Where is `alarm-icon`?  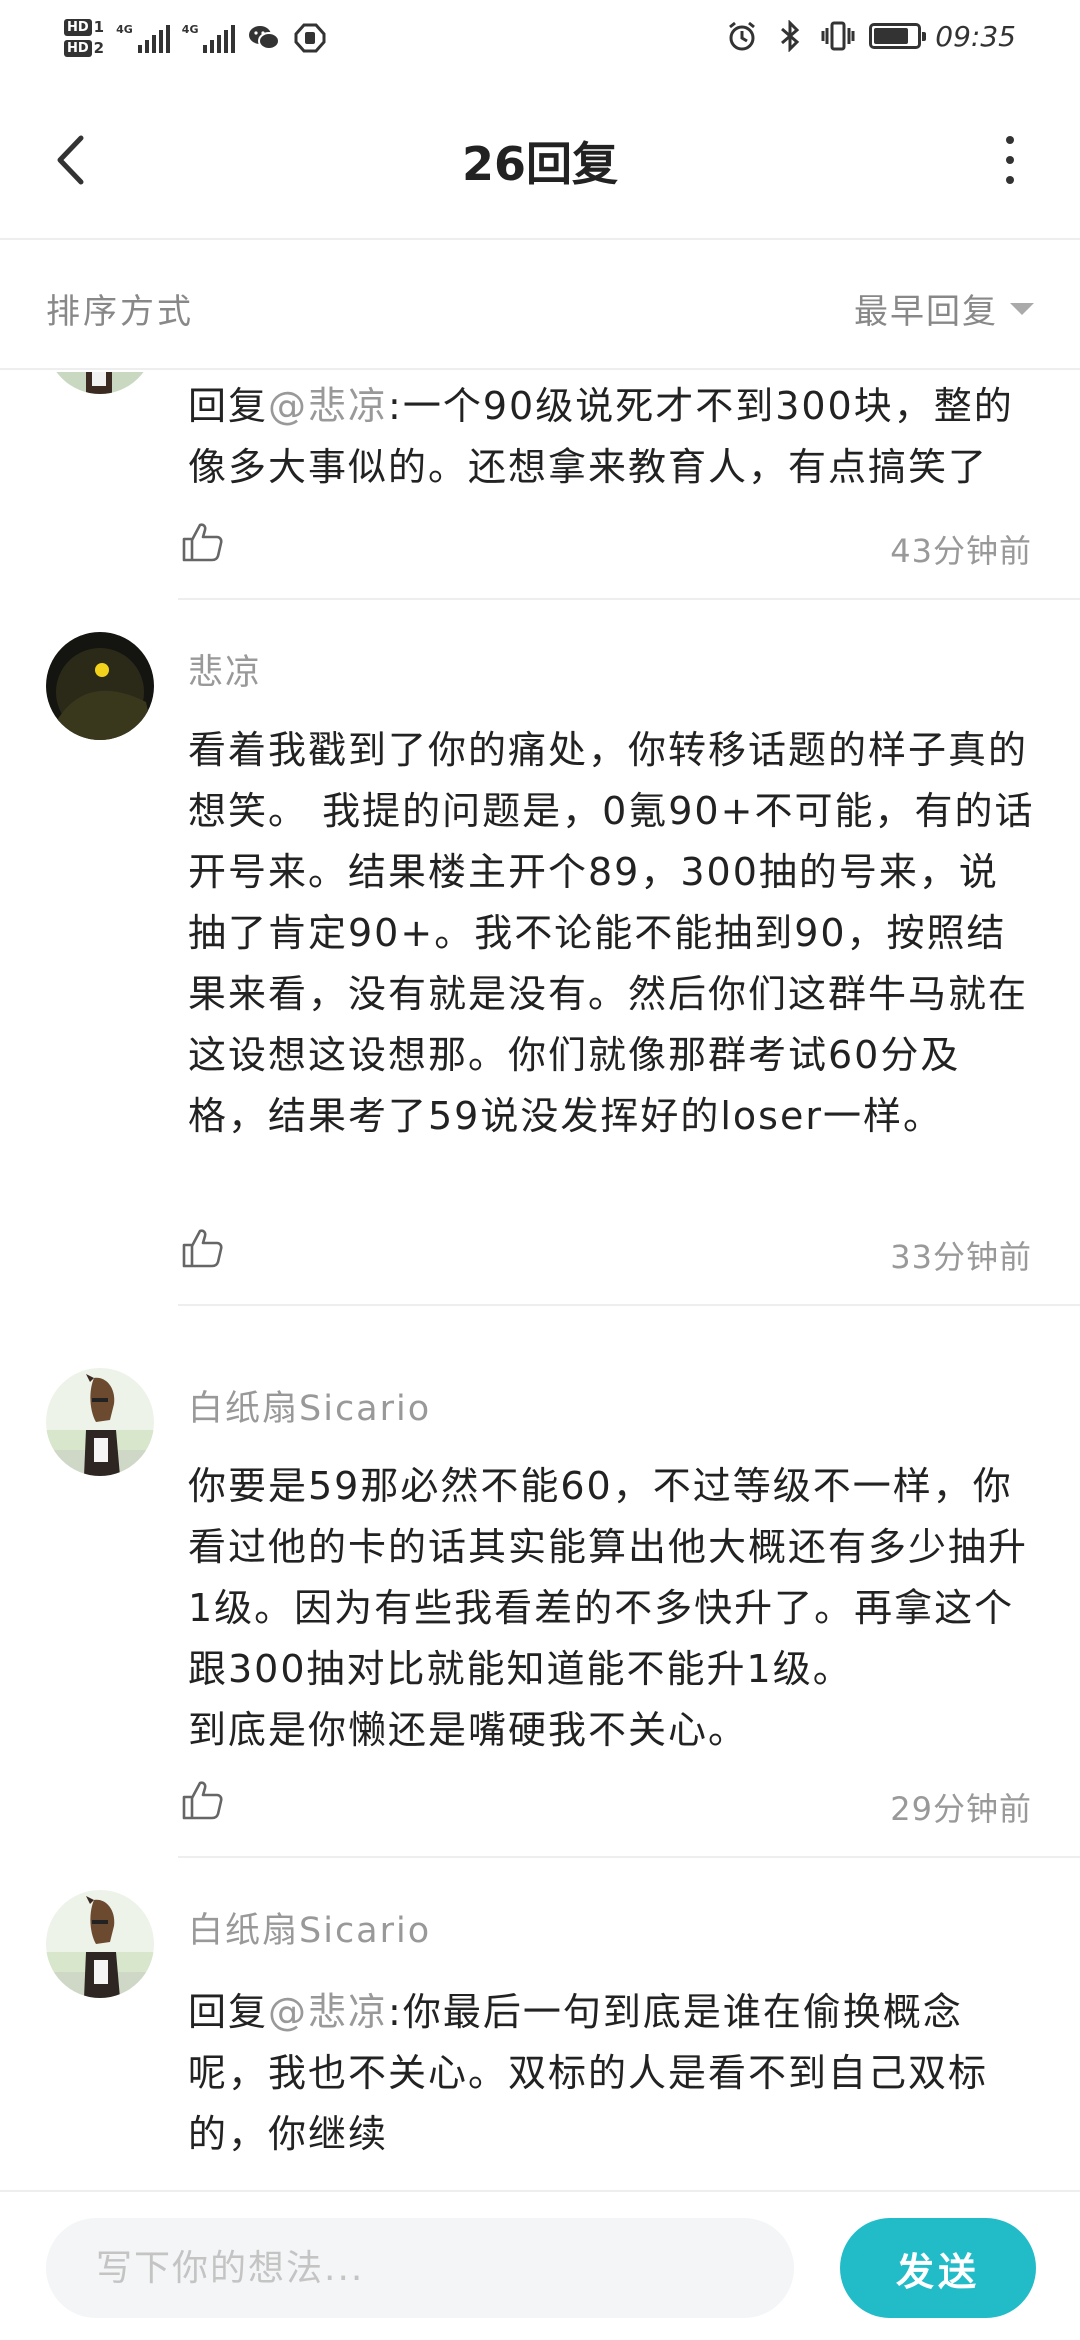
alarm-icon is located at coordinates (742, 36).